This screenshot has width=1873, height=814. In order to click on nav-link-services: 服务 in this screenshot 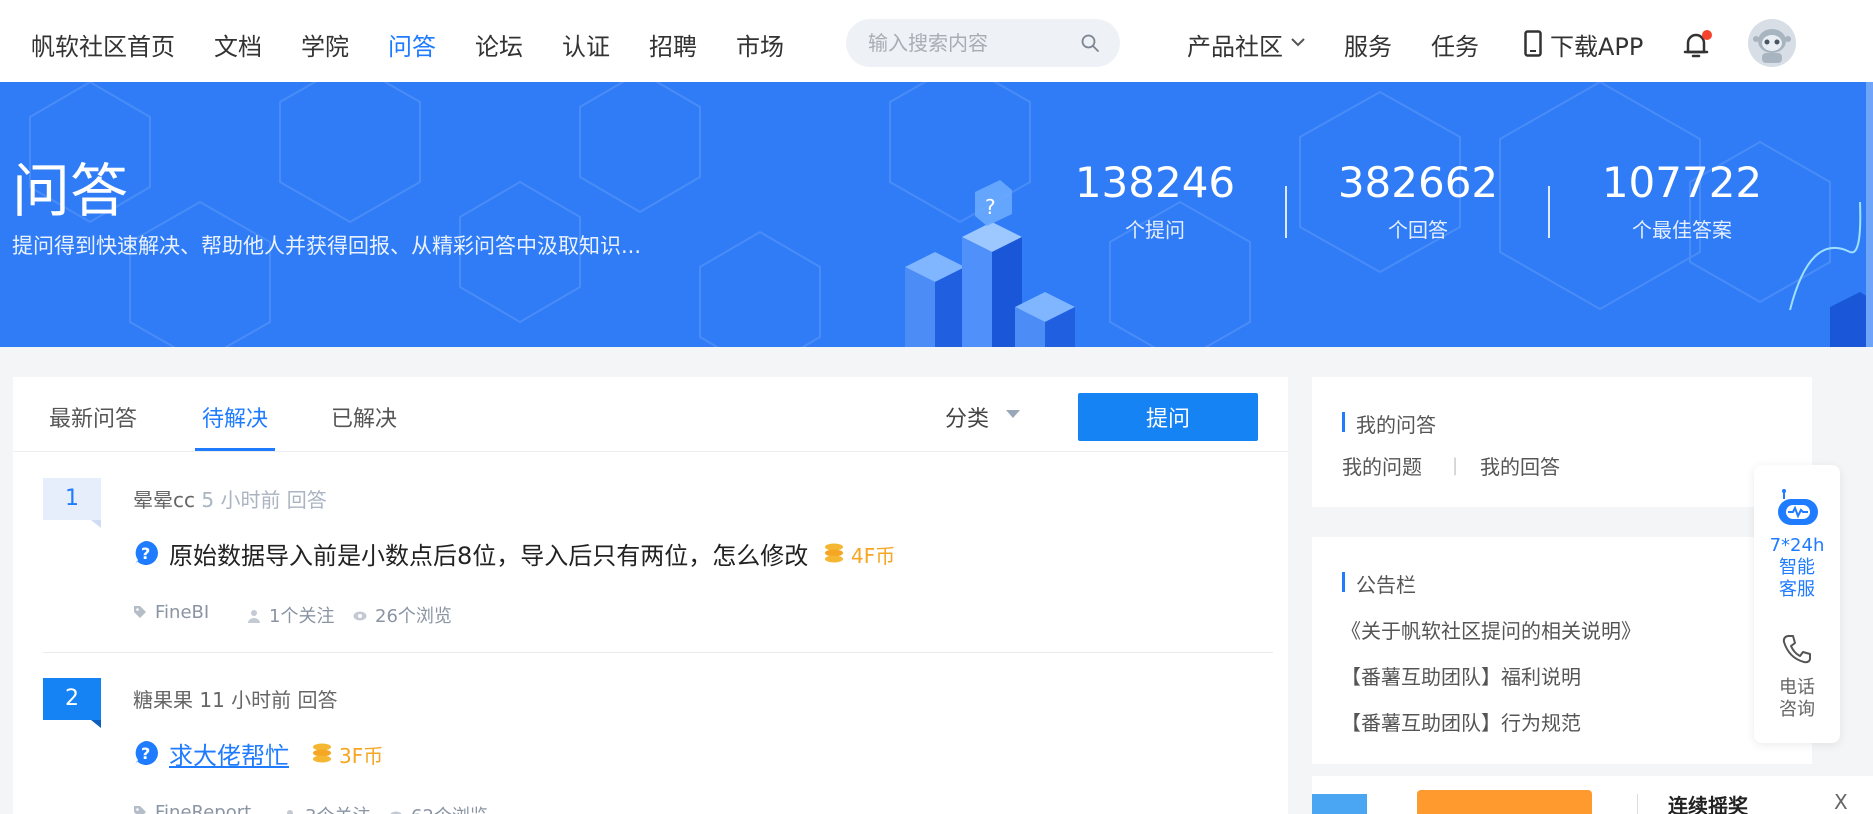, I will do `click(1368, 44)`.